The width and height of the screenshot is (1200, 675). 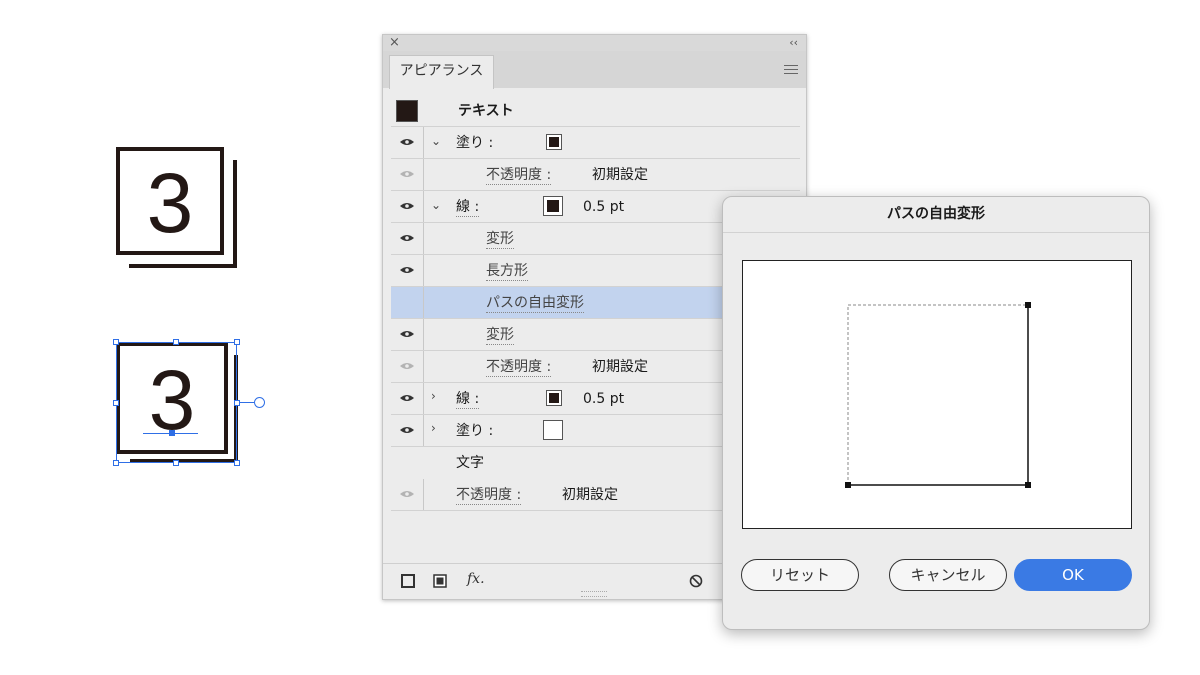 I want to click on dialog-title: パスの自由変形, so click(x=936, y=215).